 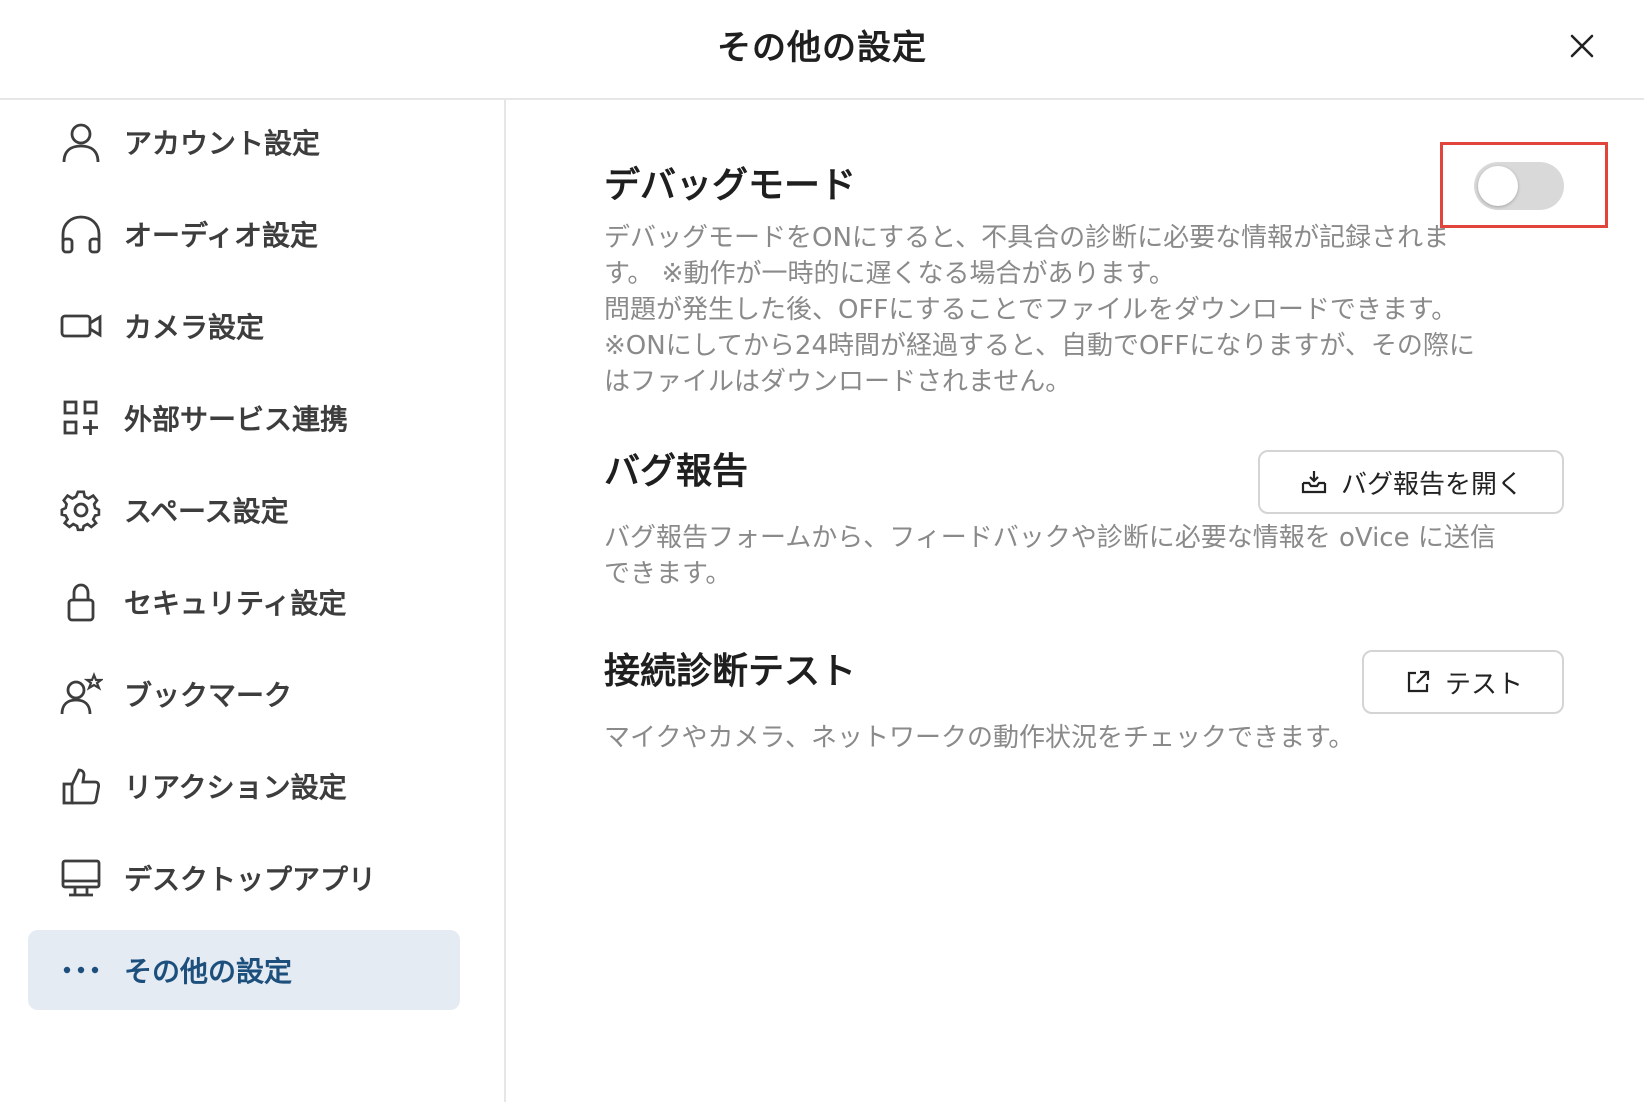 I want to click on debug-mode-toggle, so click(x=1519, y=186).